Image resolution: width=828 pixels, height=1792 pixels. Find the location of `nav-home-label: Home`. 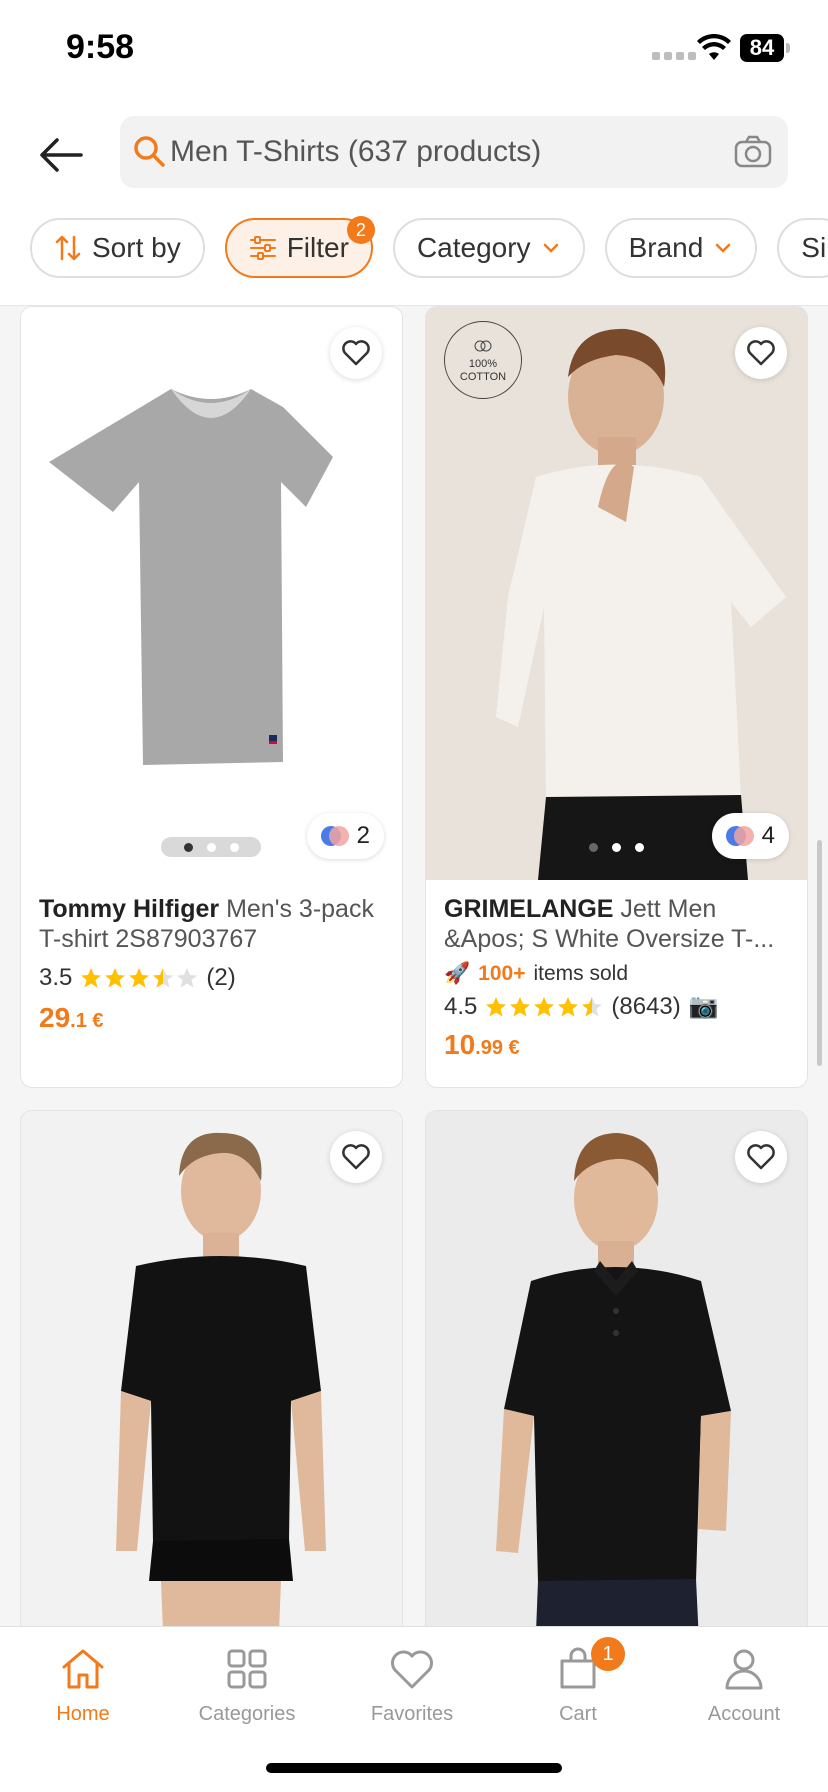

nav-home-label: Home is located at coordinates (83, 1714).